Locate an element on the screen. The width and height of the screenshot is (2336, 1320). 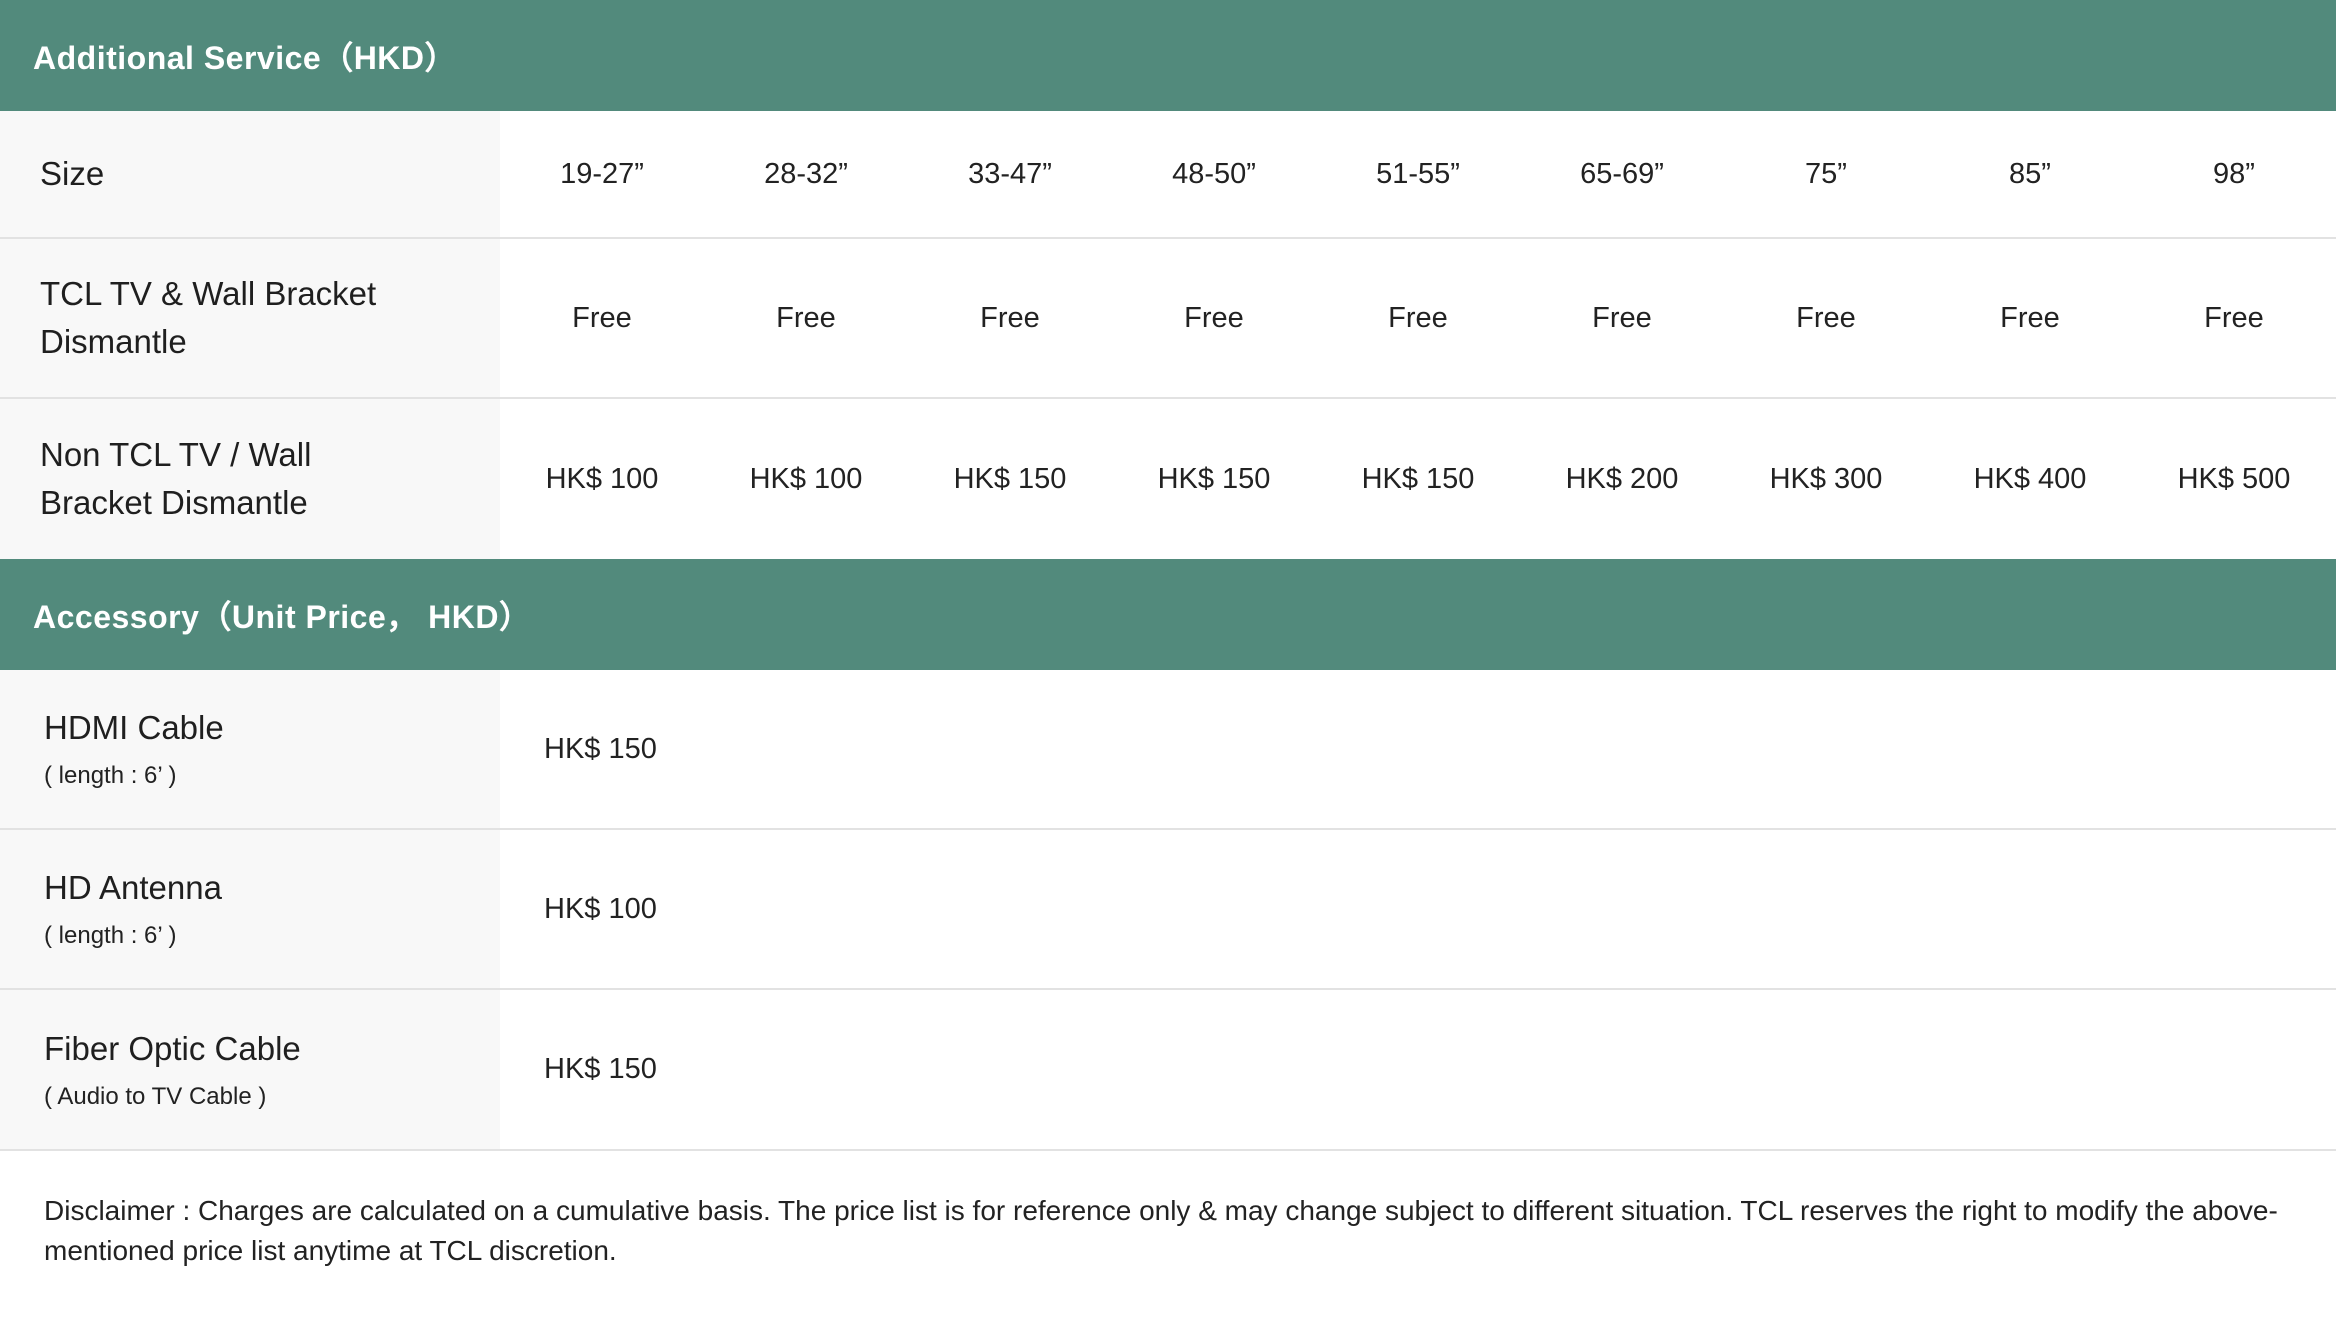
additional-service-header: Additional Service（HKD） is located at coordinates (1168, 55).